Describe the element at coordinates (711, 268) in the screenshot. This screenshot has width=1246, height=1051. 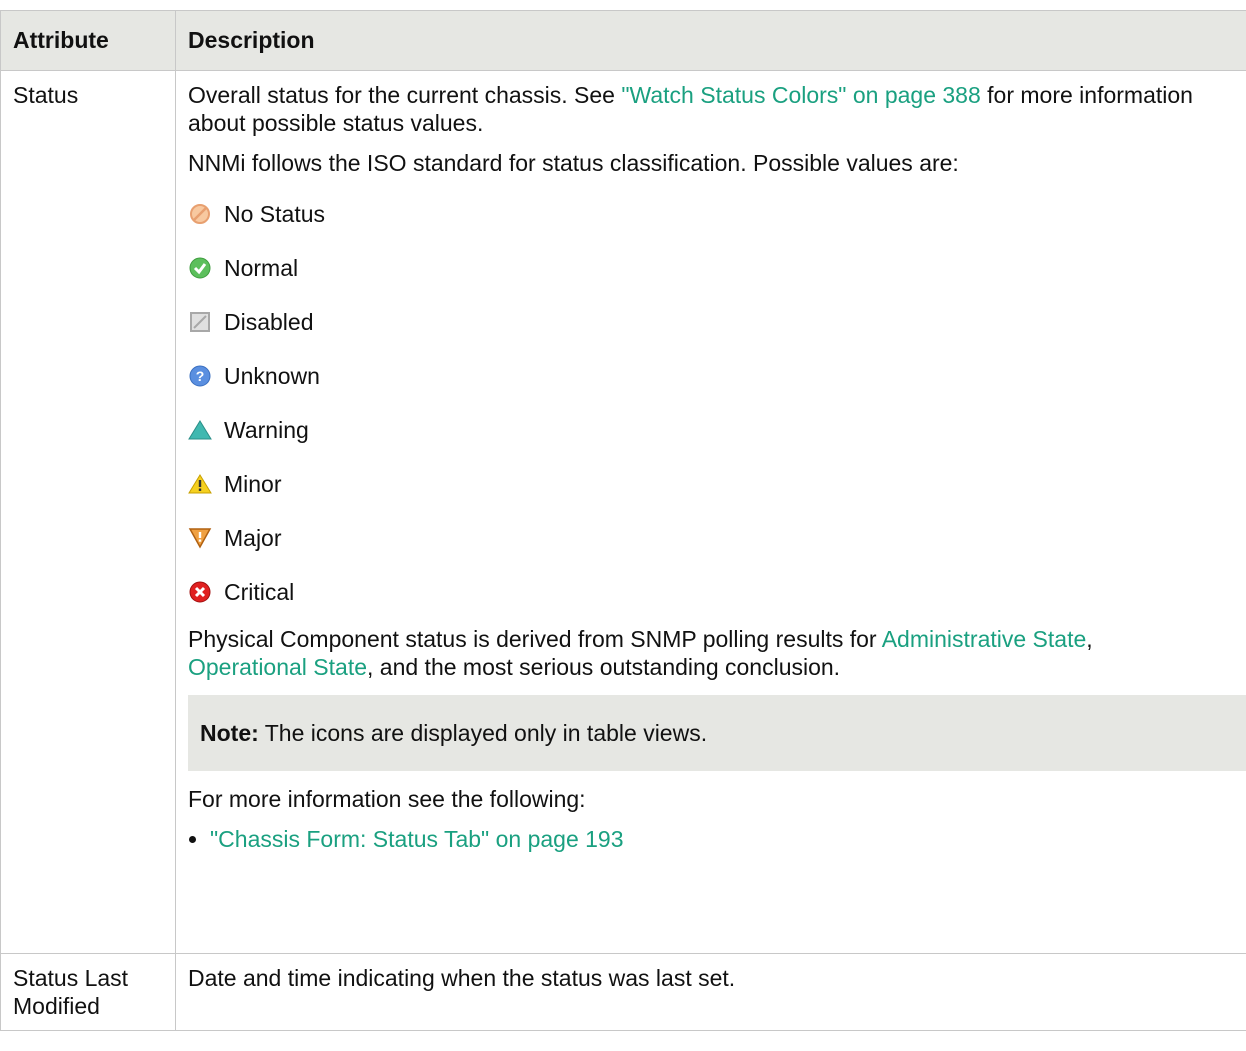
I see `status-value-item: Normal` at that location.